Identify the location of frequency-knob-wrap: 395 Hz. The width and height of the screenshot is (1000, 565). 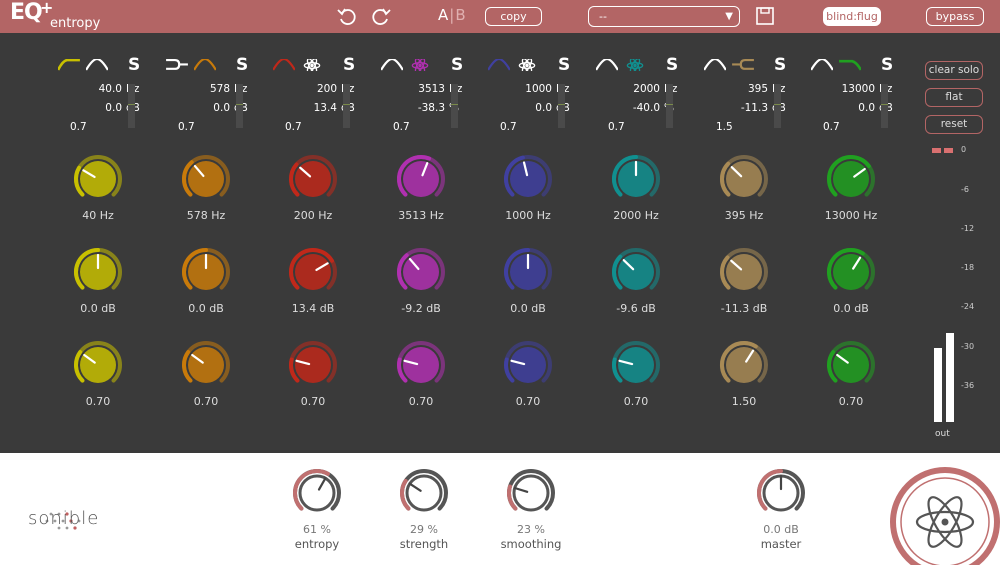
(744, 187).